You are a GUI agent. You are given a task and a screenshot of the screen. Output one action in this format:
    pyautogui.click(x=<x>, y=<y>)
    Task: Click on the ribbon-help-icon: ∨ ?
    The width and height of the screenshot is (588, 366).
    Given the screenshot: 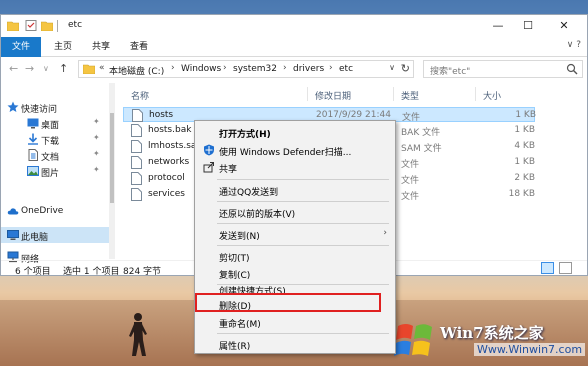 What is the action you would take?
    pyautogui.click(x=574, y=45)
    